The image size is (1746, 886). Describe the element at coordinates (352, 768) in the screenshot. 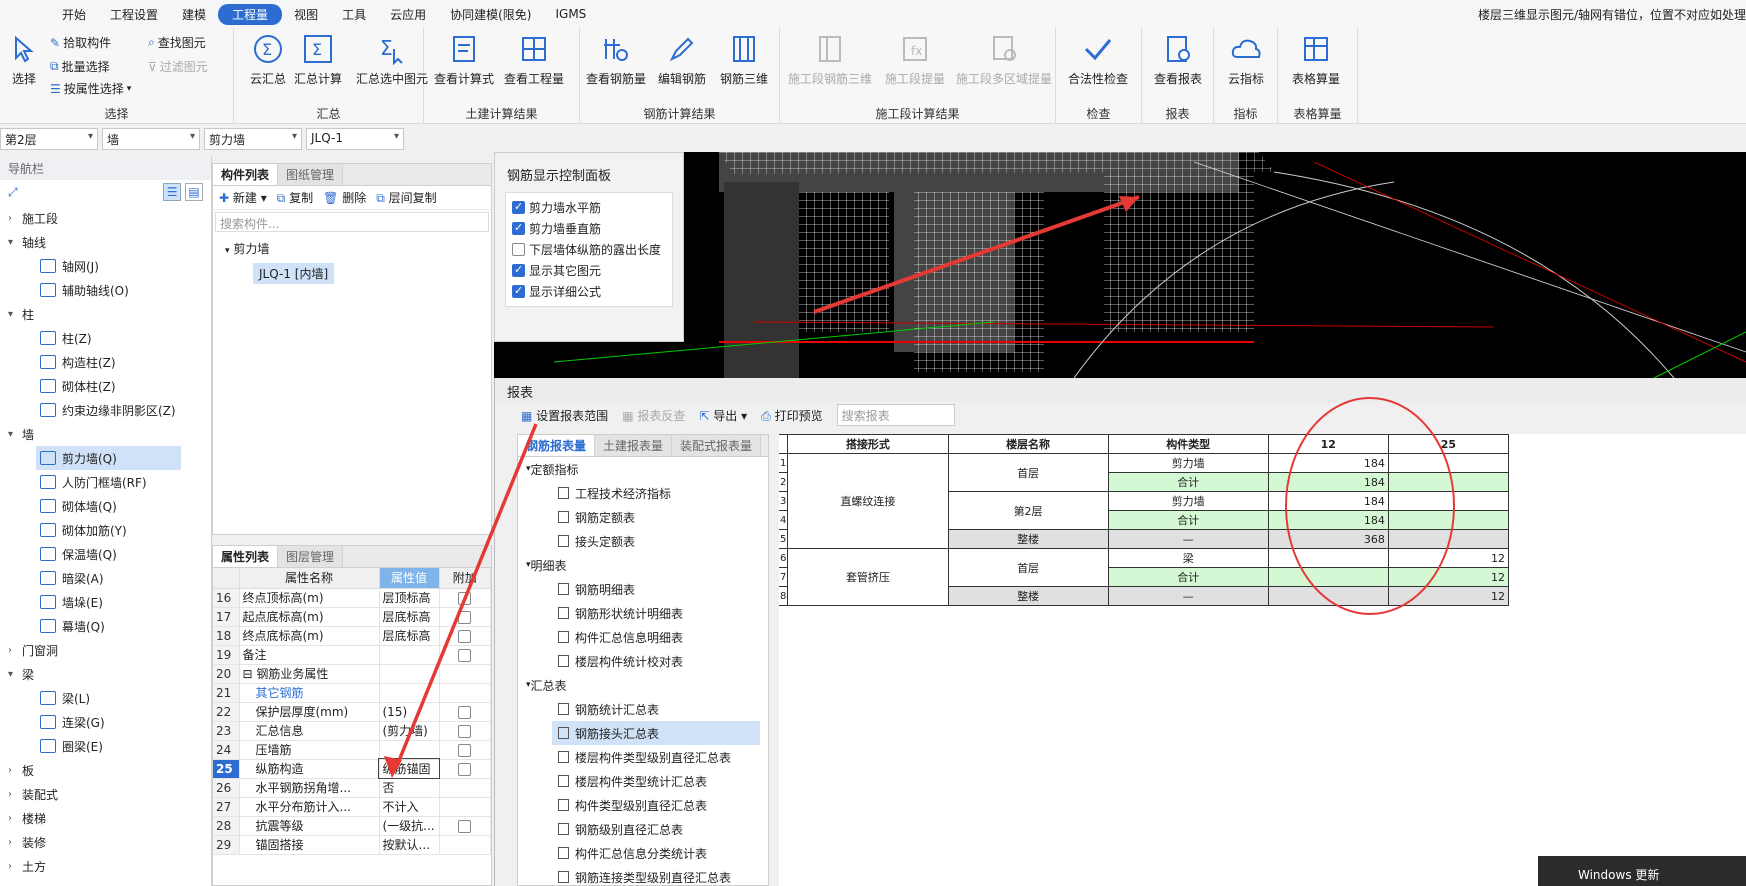

I see `property-row: 25 纵筋构造 纵筋锚固` at that location.